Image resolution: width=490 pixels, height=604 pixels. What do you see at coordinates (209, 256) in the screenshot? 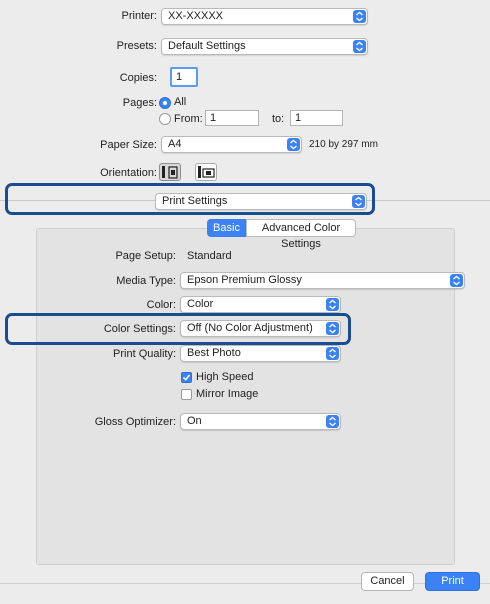
I see `page-setup-value: Standard` at bounding box center [209, 256].